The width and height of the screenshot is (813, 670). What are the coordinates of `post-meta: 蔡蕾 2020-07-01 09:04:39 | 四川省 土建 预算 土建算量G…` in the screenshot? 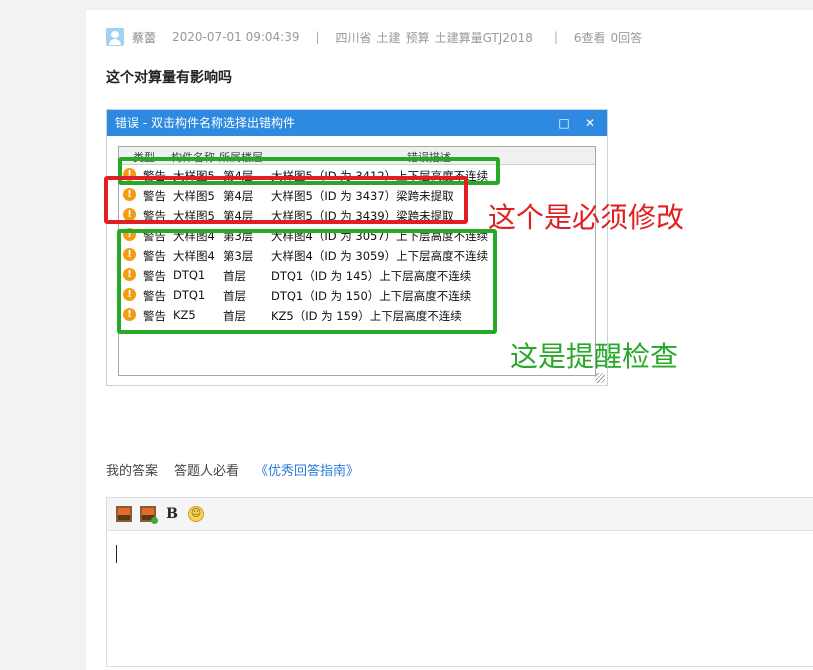 It's located at (374, 37).